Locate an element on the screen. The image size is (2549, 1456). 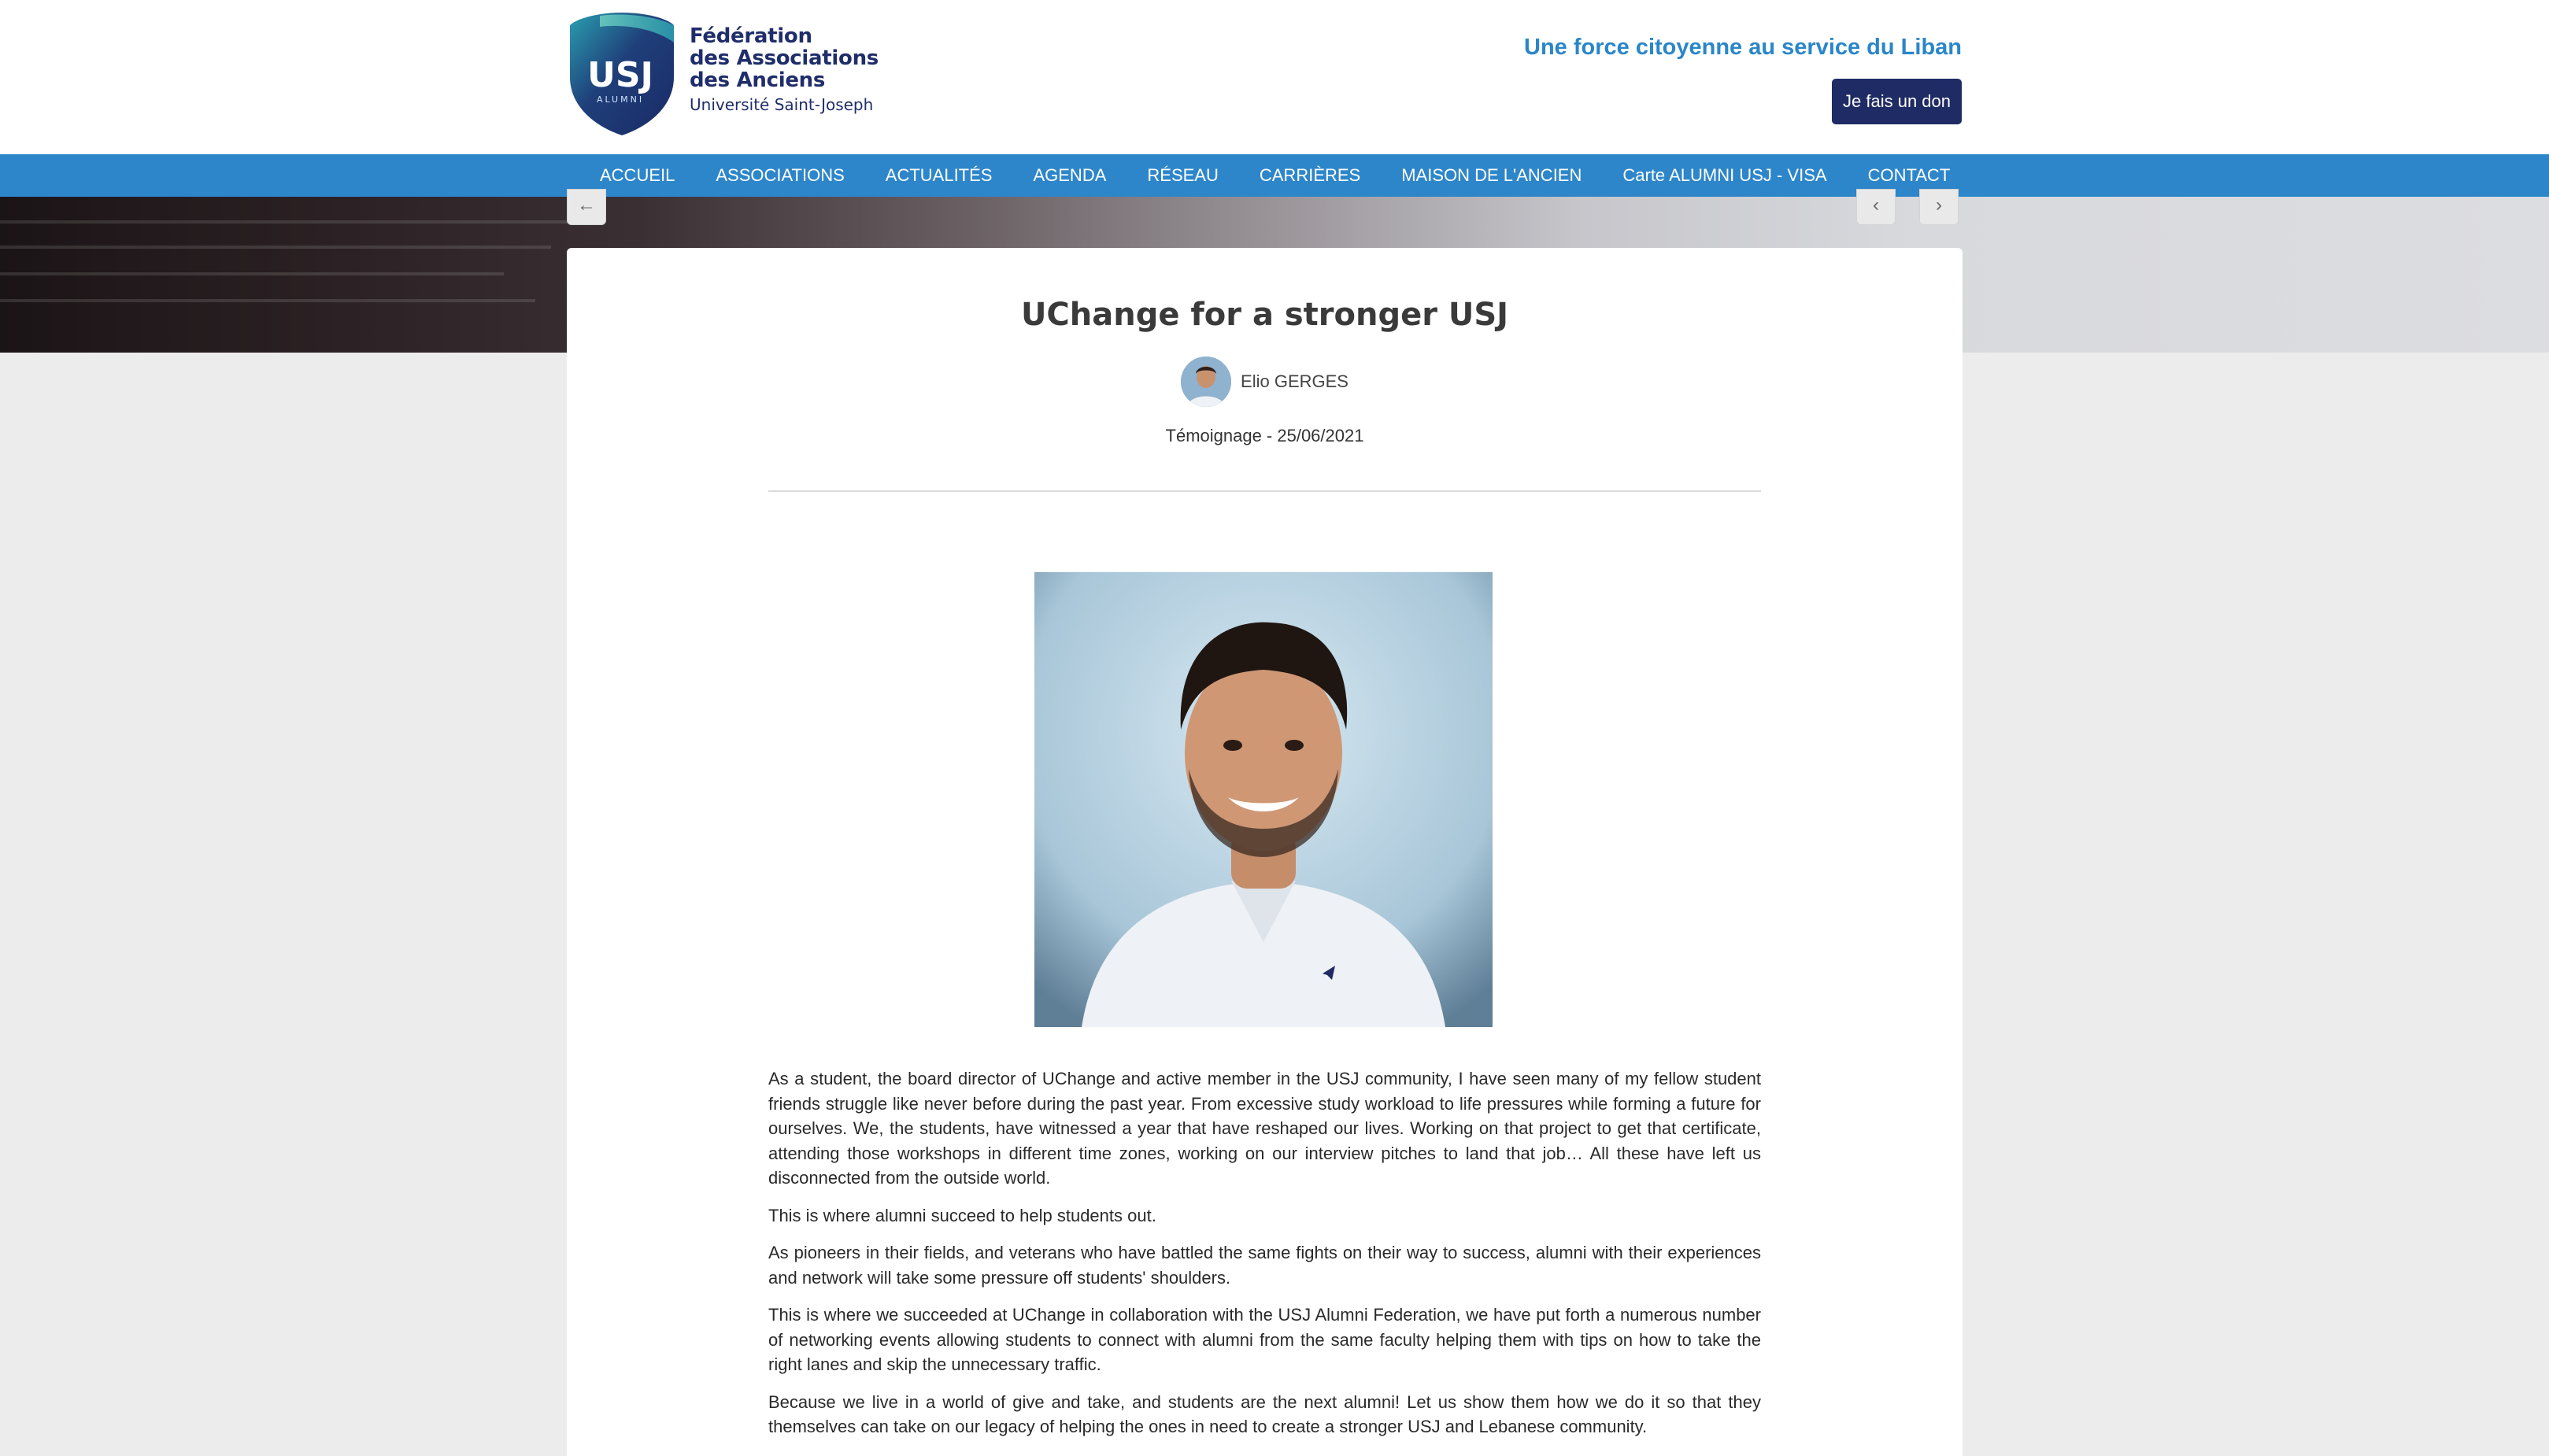
article-author: Elio GERGES is located at coordinates (1265, 382).